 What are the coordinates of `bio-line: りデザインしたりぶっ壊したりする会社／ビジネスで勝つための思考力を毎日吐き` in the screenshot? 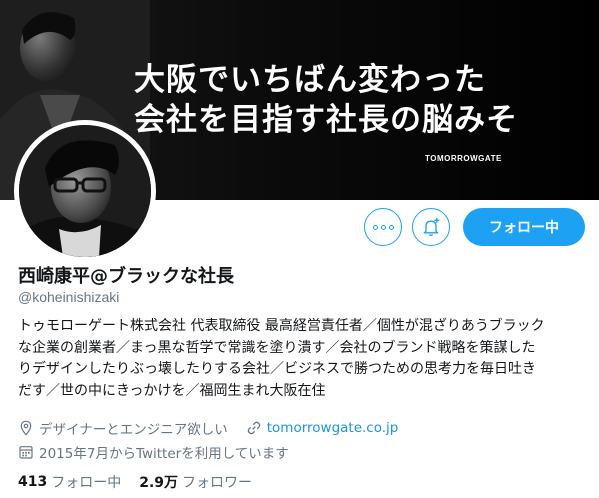 It's located at (277, 369).